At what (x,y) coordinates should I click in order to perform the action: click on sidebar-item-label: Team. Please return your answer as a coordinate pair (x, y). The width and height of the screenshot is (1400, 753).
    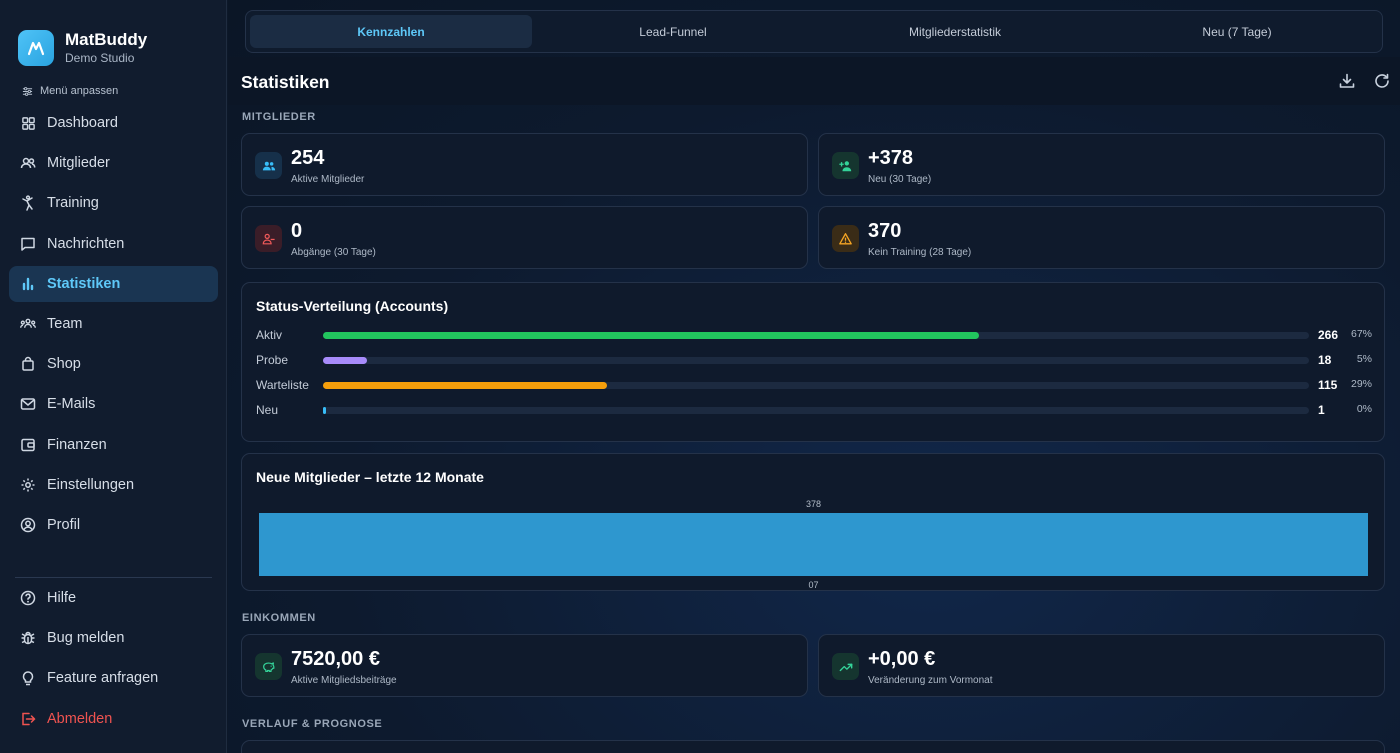
    Looking at the image, I should click on (65, 323).